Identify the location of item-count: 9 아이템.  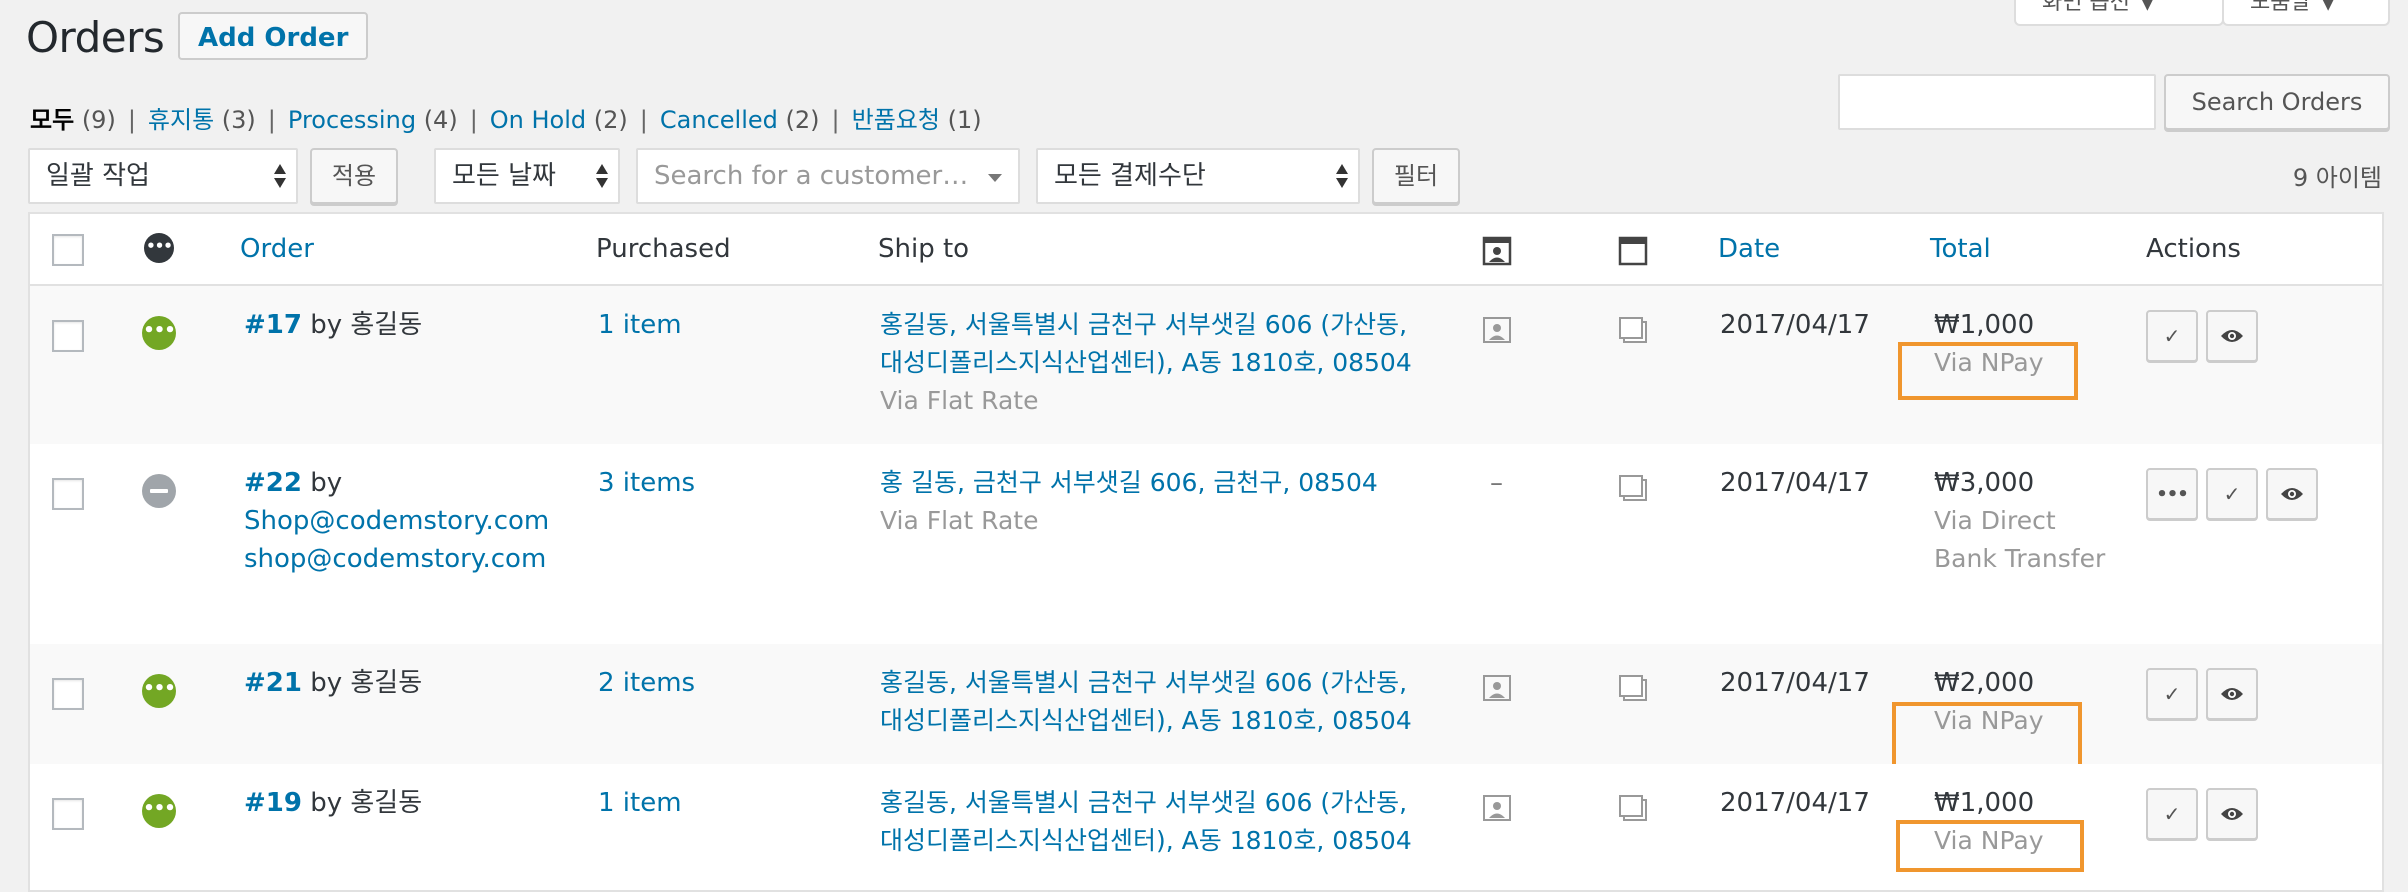
(2337, 178).